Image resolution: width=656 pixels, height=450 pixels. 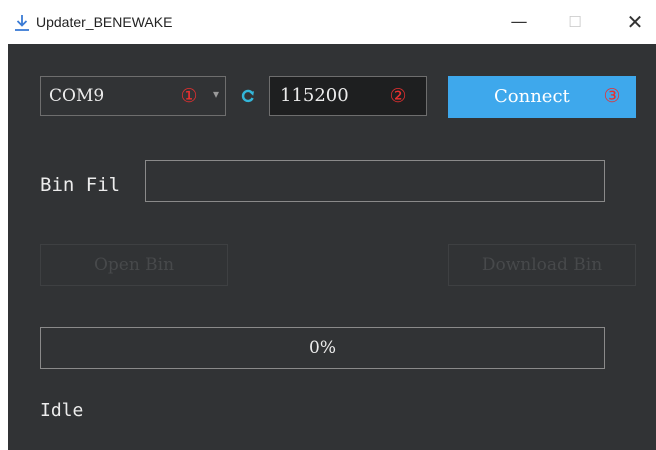 I want to click on port-select-value: COM9, so click(x=77, y=96).